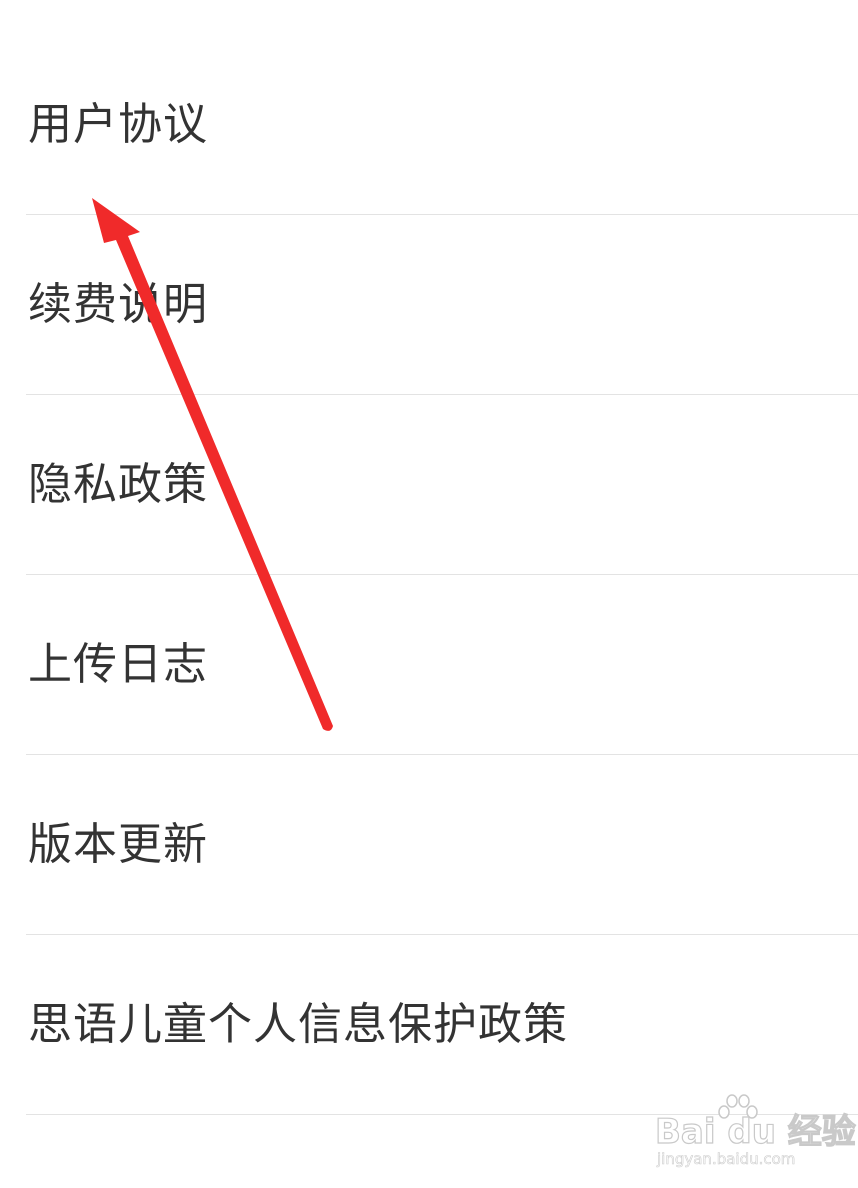  I want to click on settings-item-label: 思语儿童个人信息保护政策, so click(298, 1024).